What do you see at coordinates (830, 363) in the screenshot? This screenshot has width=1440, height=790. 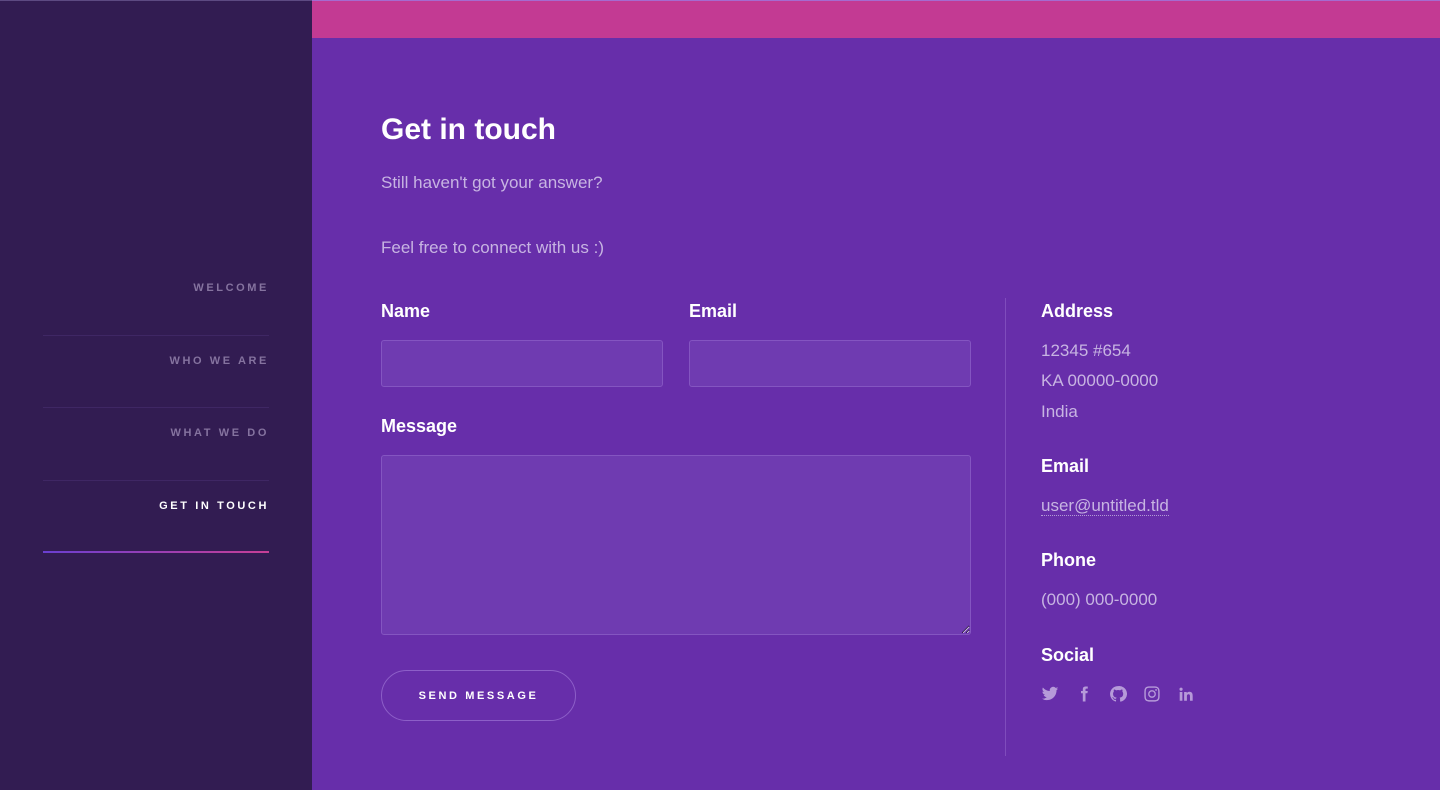 I see `email-input` at bounding box center [830, 363].